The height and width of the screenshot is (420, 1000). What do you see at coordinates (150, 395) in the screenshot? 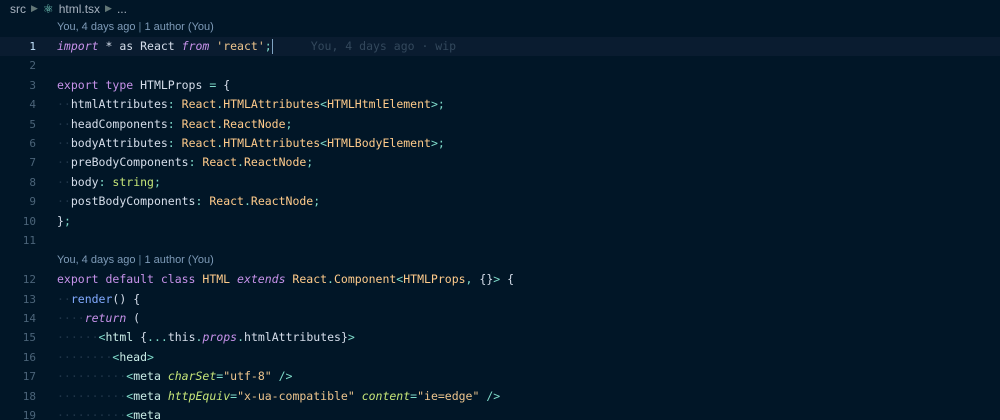
I see `code-token: meta` at bounding box center [150, 395].